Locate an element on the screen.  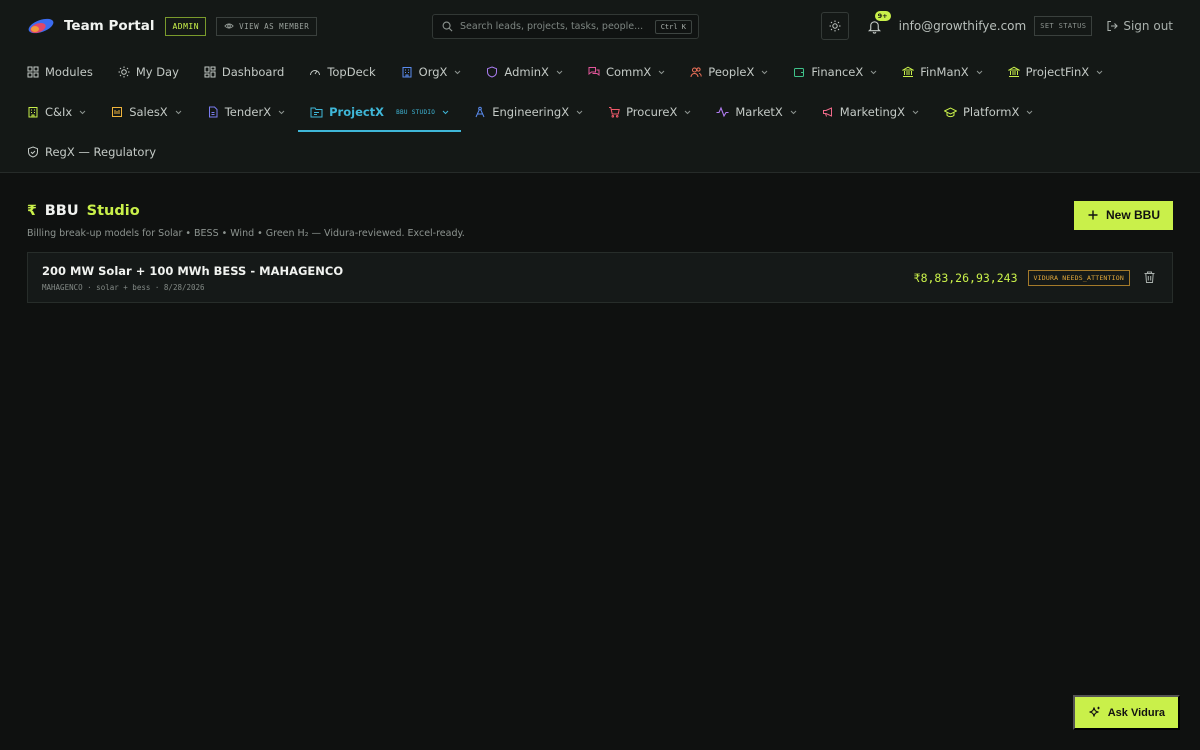
nav-row-2: C&Ix SalesX TenderX ProjectX BBU STUDIO is located at coordinates (600, 112).